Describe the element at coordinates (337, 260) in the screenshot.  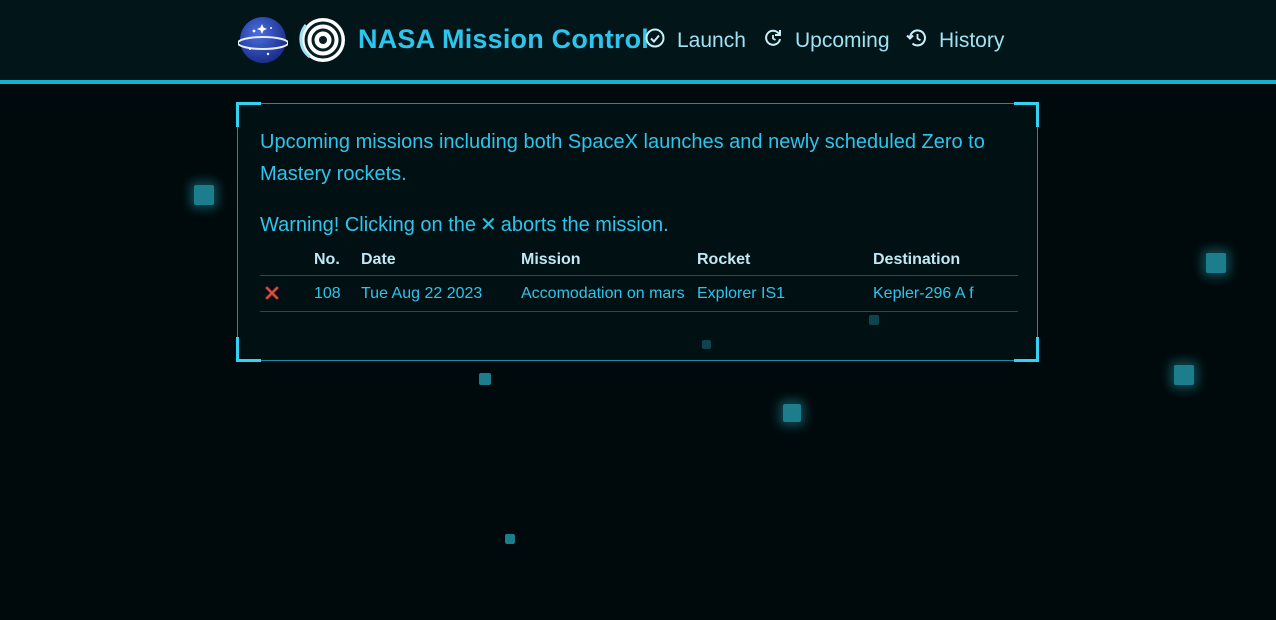
I see `column-header-no: No.` at that location.